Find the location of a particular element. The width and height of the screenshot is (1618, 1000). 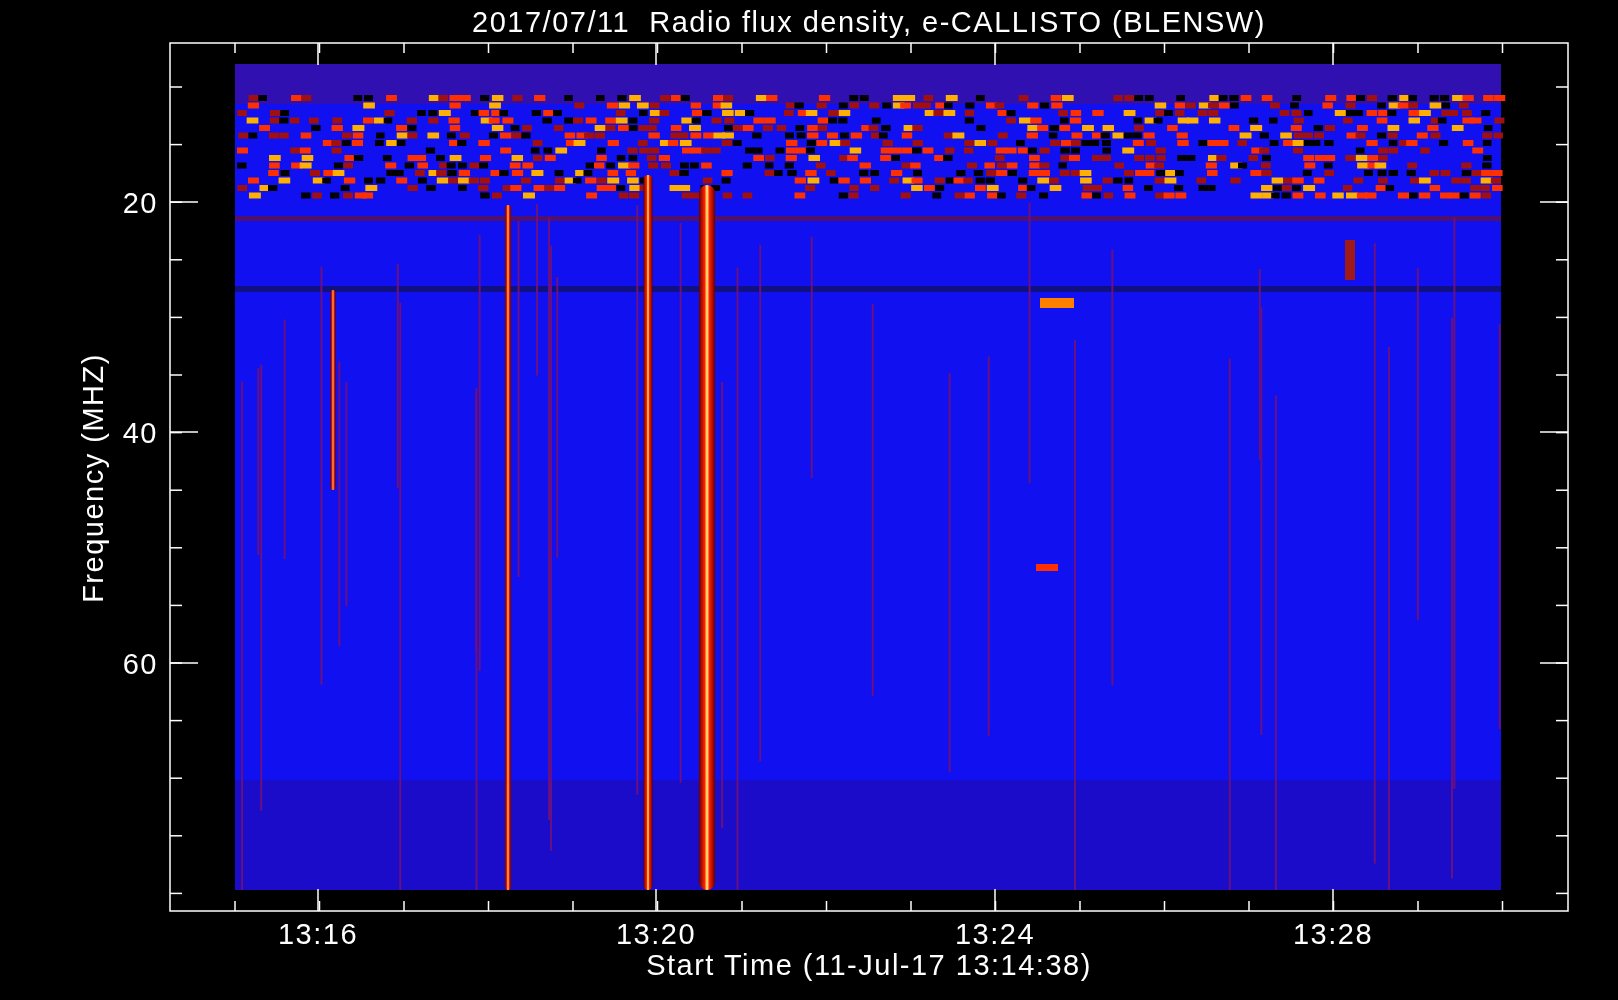

chart-title: 2017/07/11 Radio flux density, e-CALLISTO (BLENSW) is located at coordinates (869, 22).